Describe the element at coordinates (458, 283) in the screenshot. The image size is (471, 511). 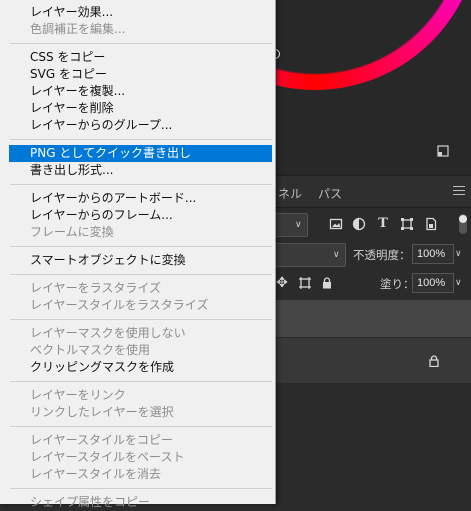
I see `fill-dropdown-chevron: ∨` at that location.